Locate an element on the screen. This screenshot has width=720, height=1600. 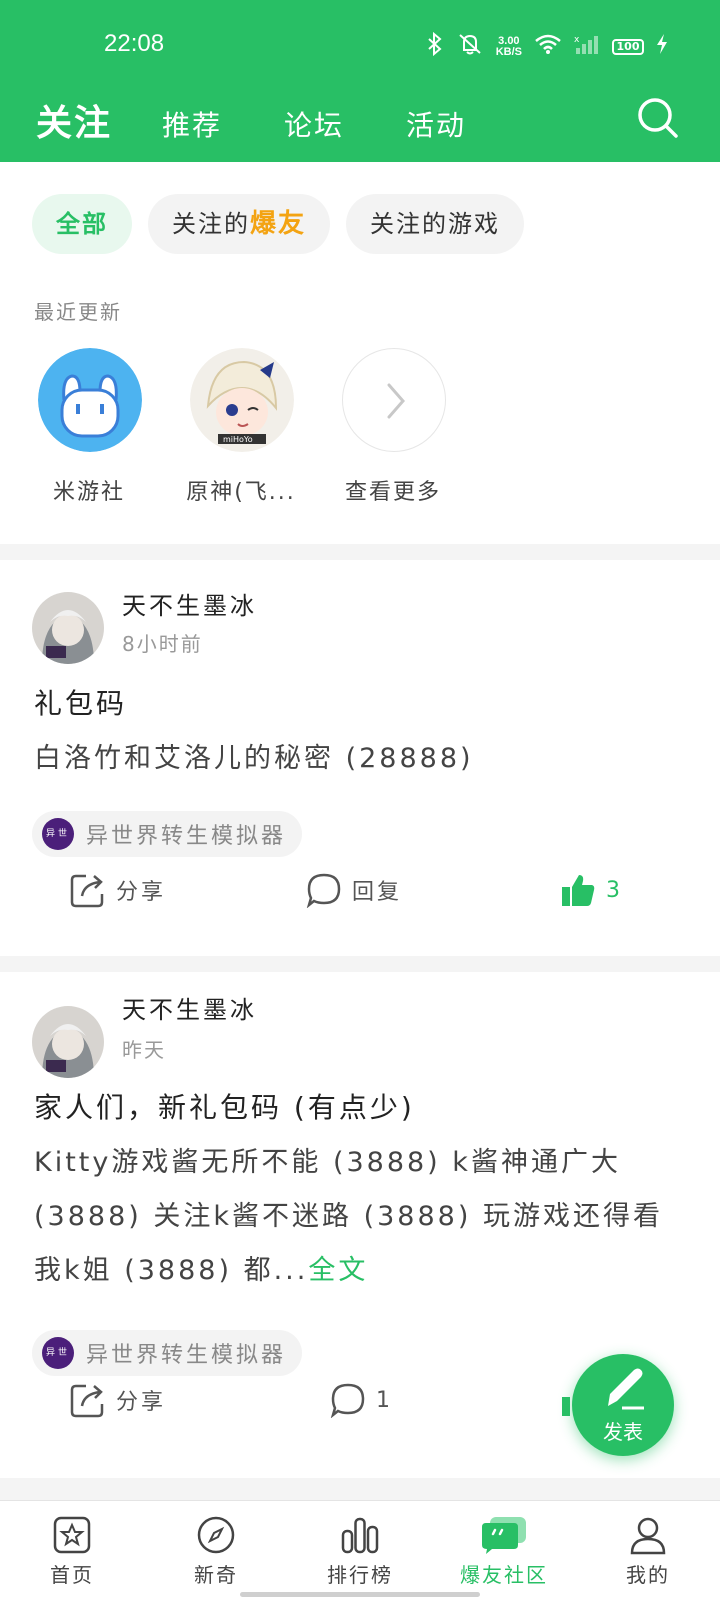
read-full-link: 全文 is located at coordinates (338, 1270).